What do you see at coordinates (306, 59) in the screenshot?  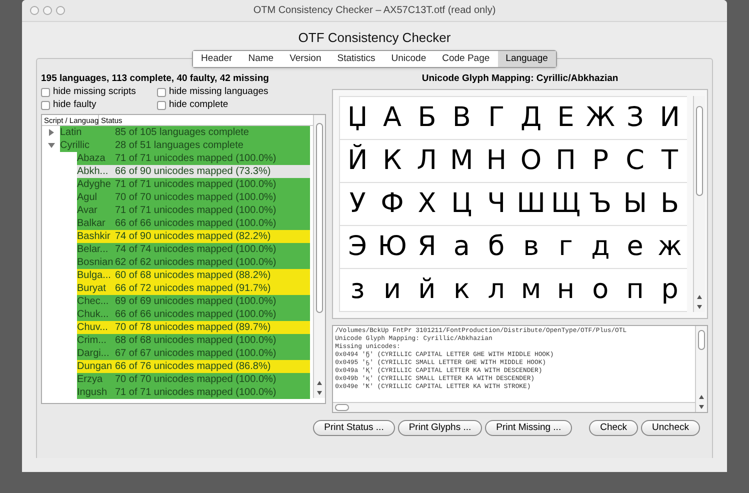 I see `tab: Version` at bounding box center [306, 59].